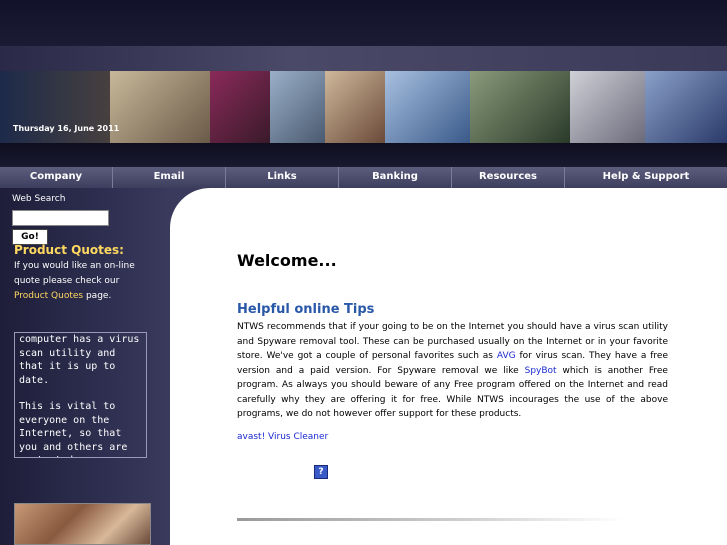 The image size is (727, 545). I want to click on tips-title: Helpful online Tips, so click(306, 309).